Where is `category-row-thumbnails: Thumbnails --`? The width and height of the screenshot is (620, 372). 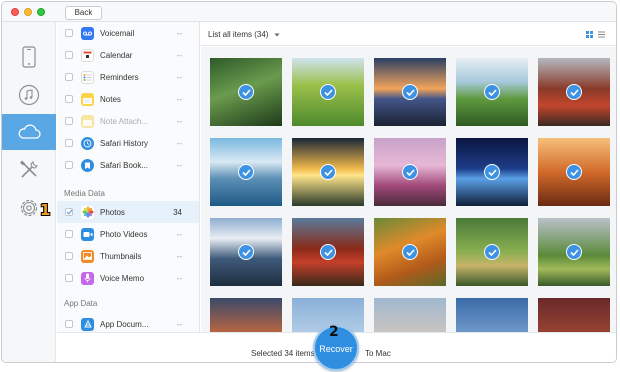
category-row-thumbnails: Thumbnails -- is located at coordinates (128, 256).